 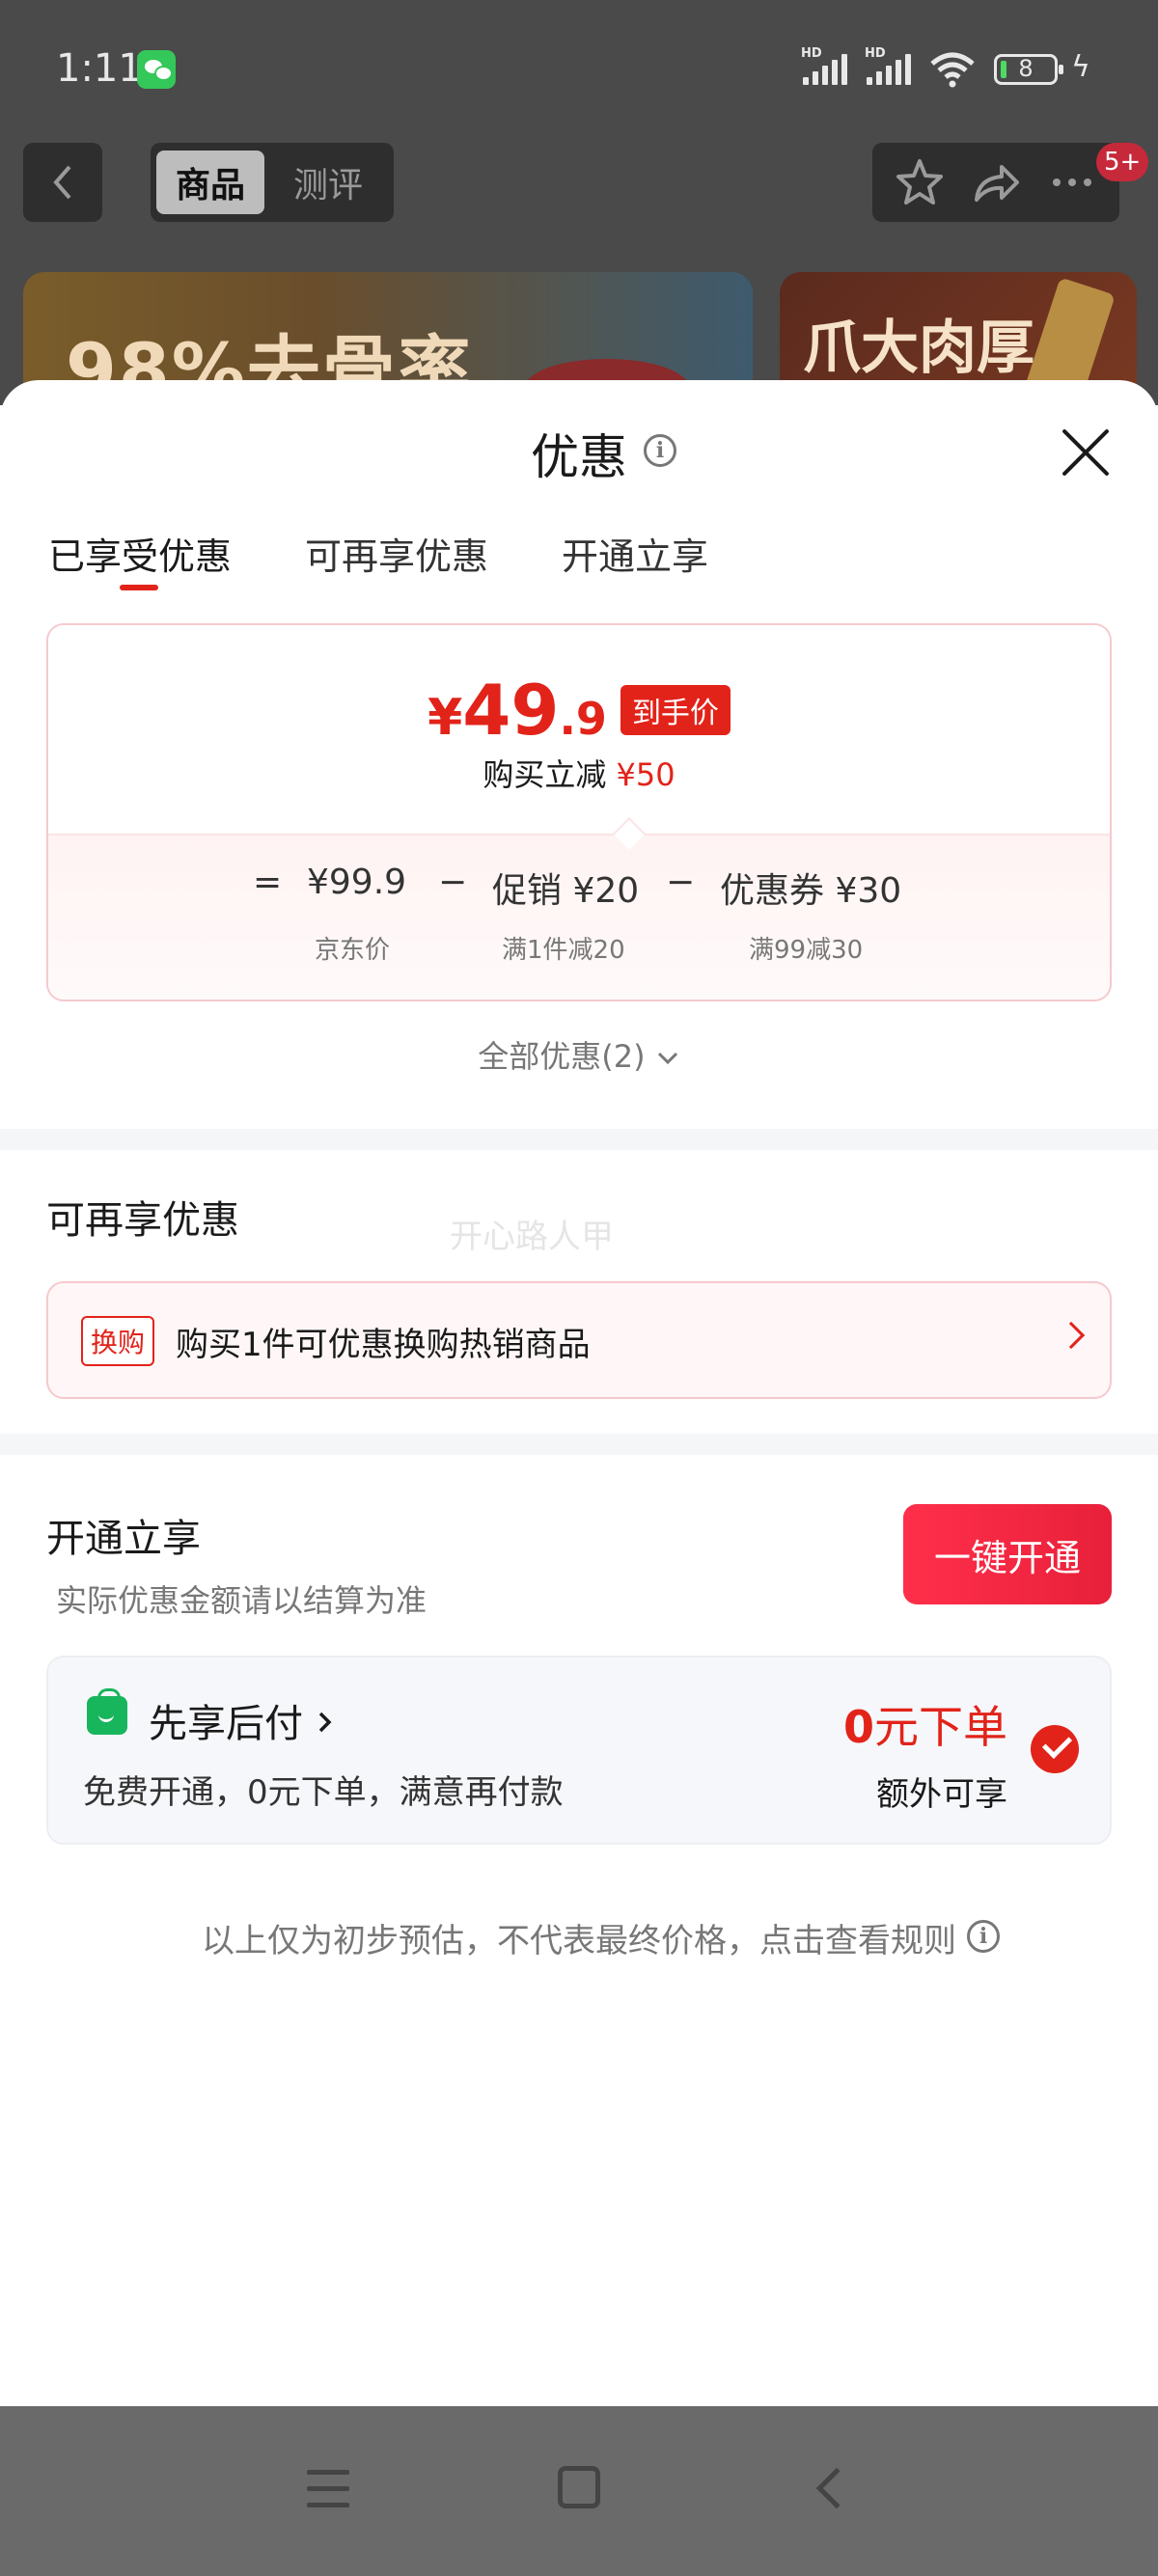 What do you see at coordinates (123, 1539) in the screenshot?
I see `instant-title: 开通立享` at bounding box center [123, 1539].